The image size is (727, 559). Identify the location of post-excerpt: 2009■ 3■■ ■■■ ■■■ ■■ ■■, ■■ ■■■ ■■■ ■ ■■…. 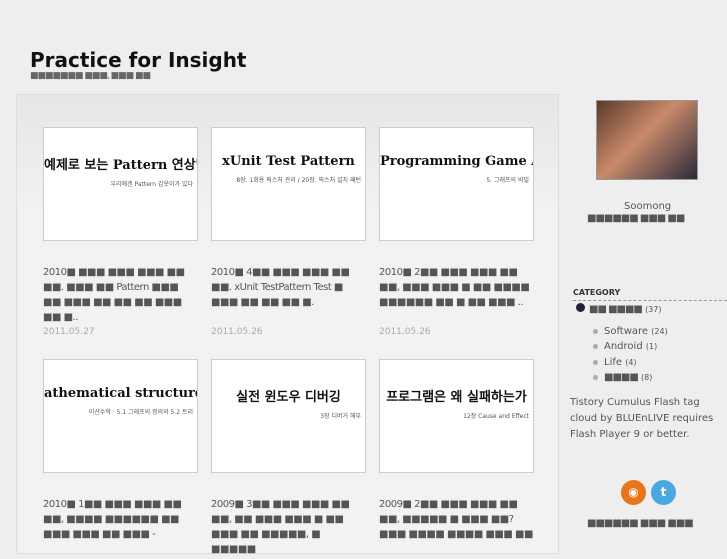
(288, 527).